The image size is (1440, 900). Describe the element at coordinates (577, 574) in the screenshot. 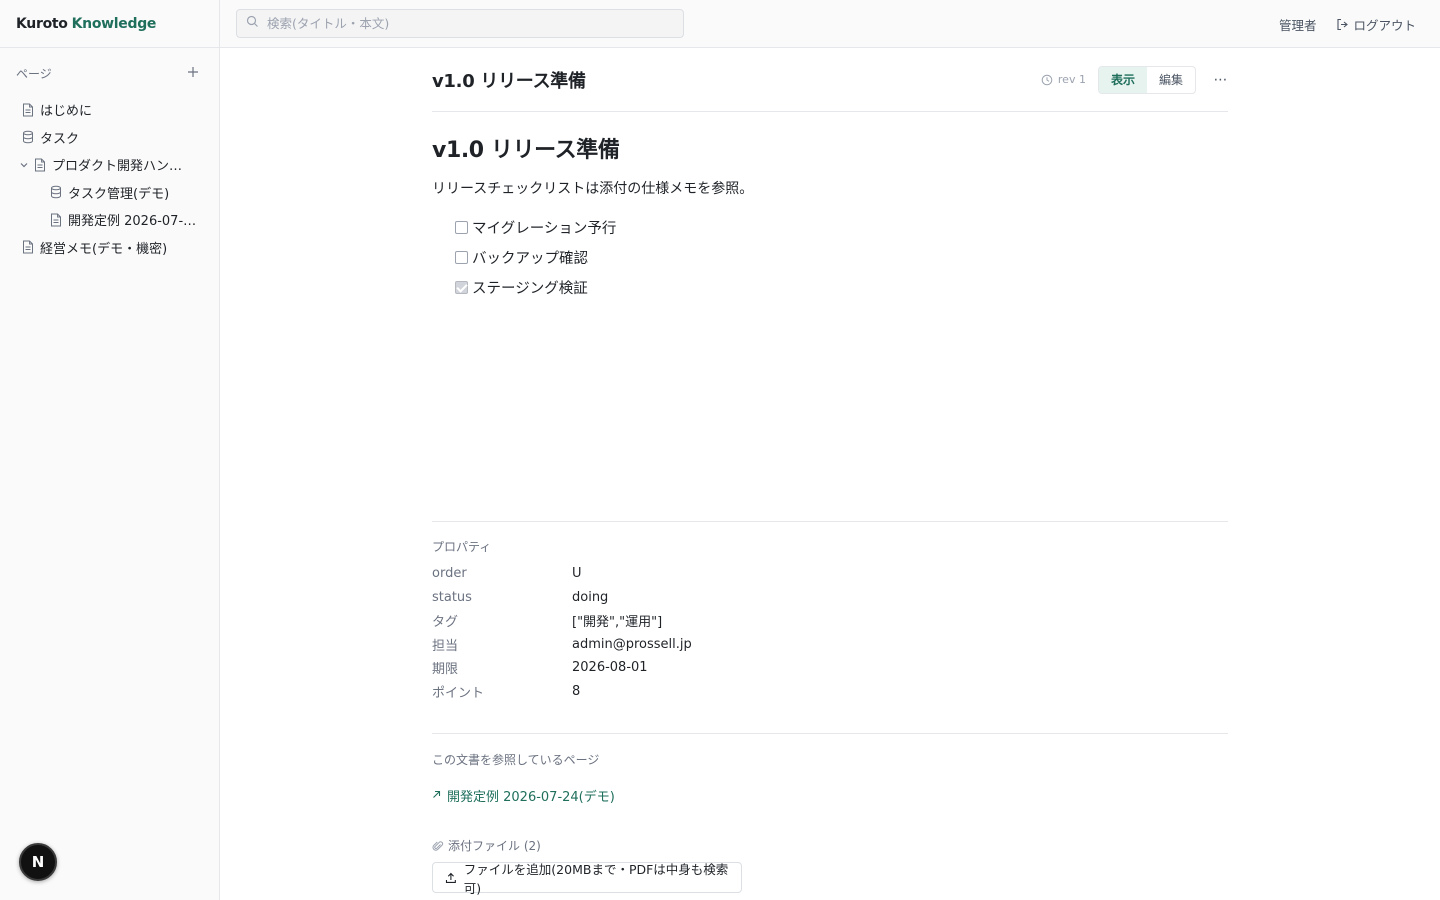

I see `property-value: U` at that location.